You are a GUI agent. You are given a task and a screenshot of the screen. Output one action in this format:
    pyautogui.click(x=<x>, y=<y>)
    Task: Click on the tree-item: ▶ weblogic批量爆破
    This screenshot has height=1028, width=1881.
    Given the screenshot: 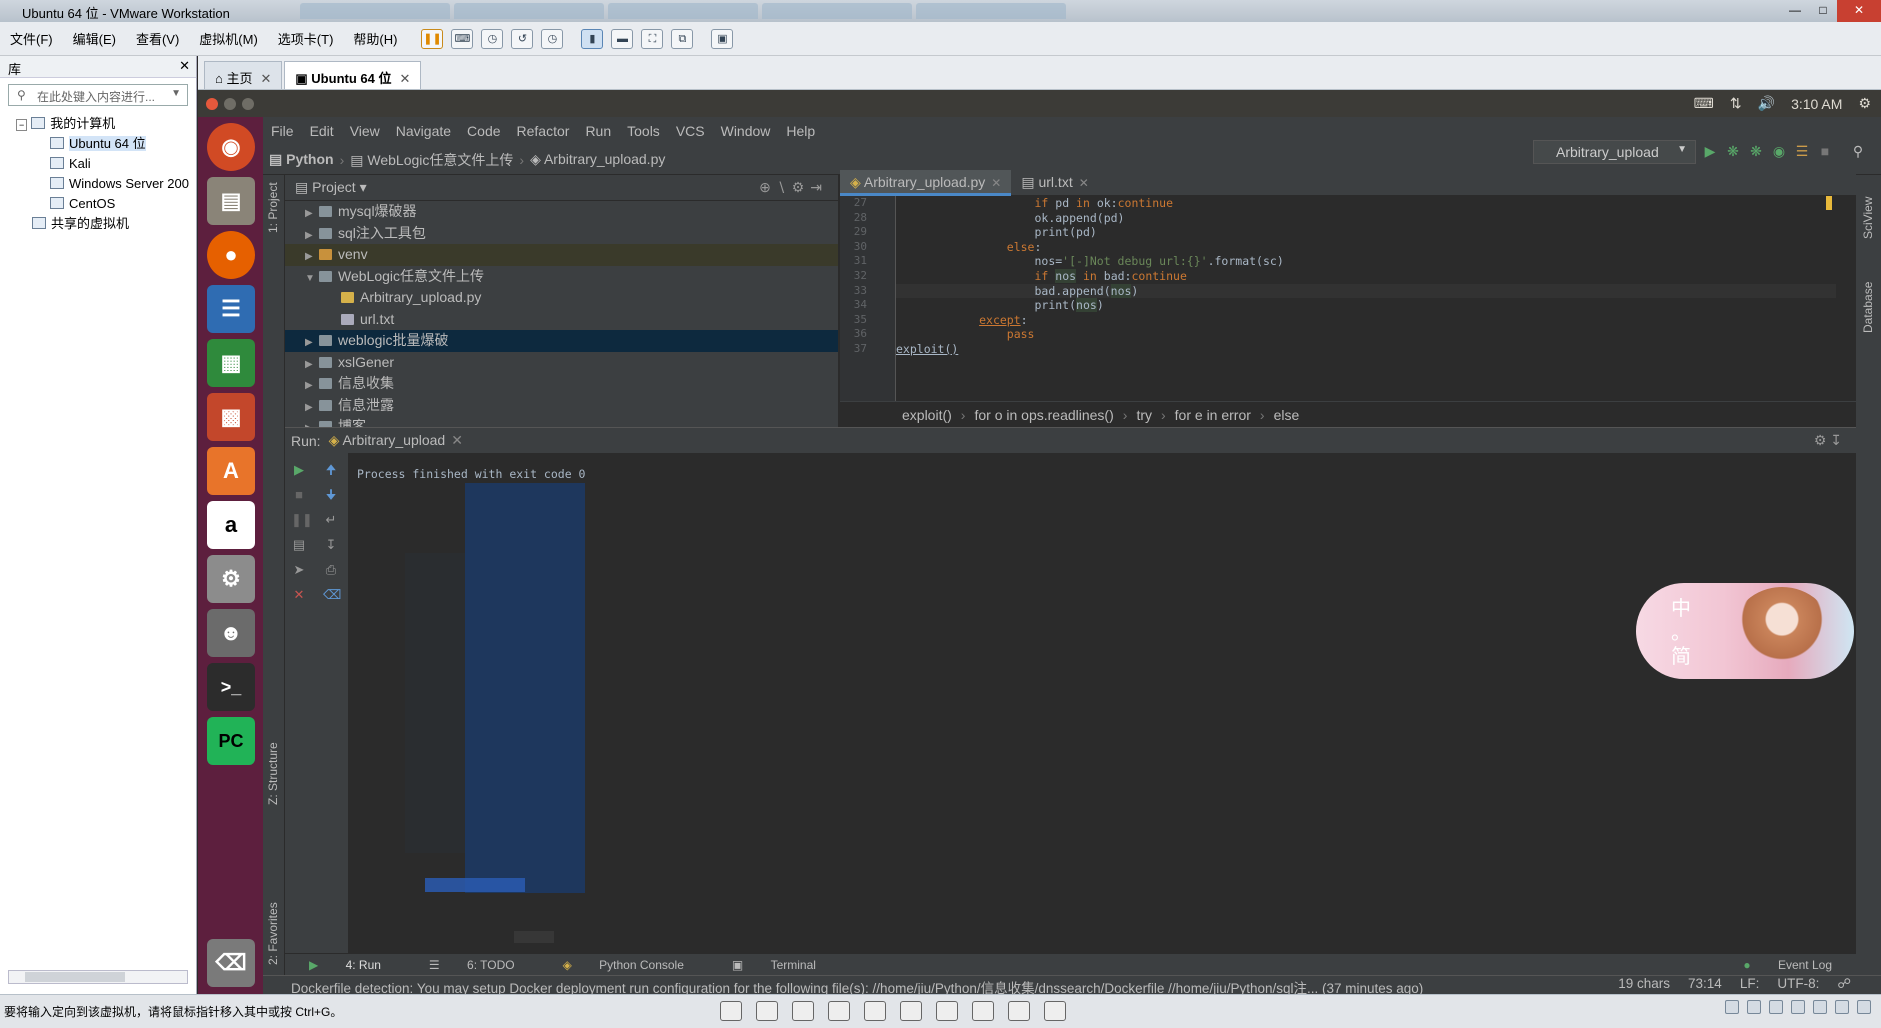 What is the action you would take?
    pyautogui.click(x=561, y=341)
    